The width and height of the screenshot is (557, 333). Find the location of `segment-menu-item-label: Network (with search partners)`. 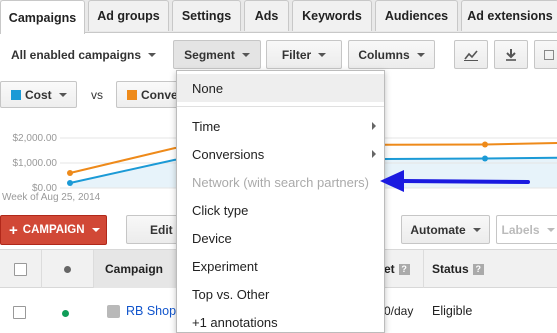

segment-menu-item-label: Network (with search partners) is located at coordinates (280, 182).